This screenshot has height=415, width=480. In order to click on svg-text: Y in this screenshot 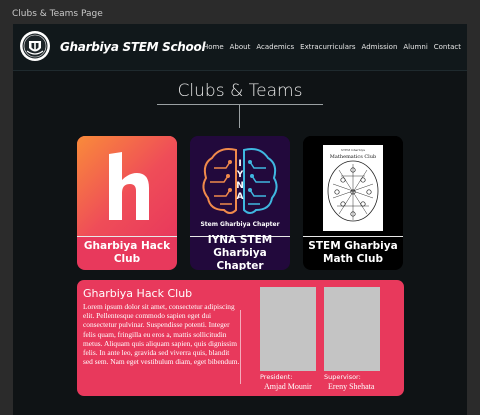, I will do `click(240, 175)`.